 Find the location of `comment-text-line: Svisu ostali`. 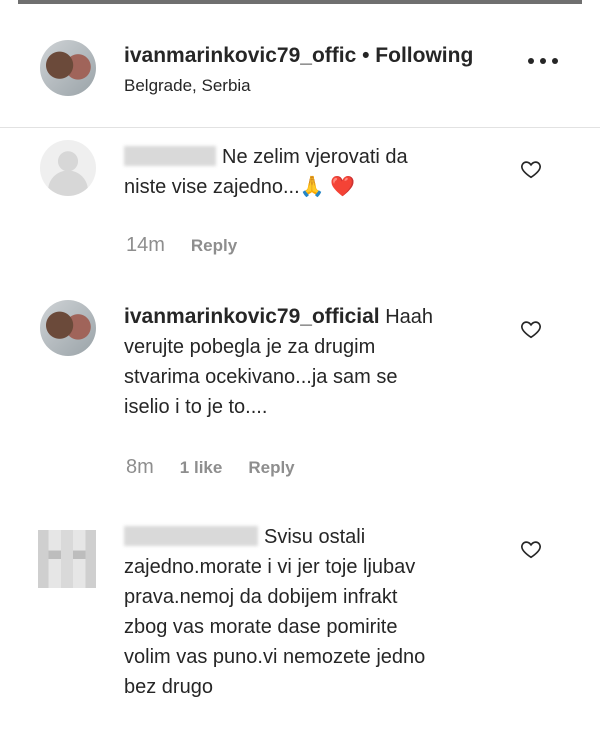

comment-text-line: Svisu ostali is located at coordinates (315, 537).